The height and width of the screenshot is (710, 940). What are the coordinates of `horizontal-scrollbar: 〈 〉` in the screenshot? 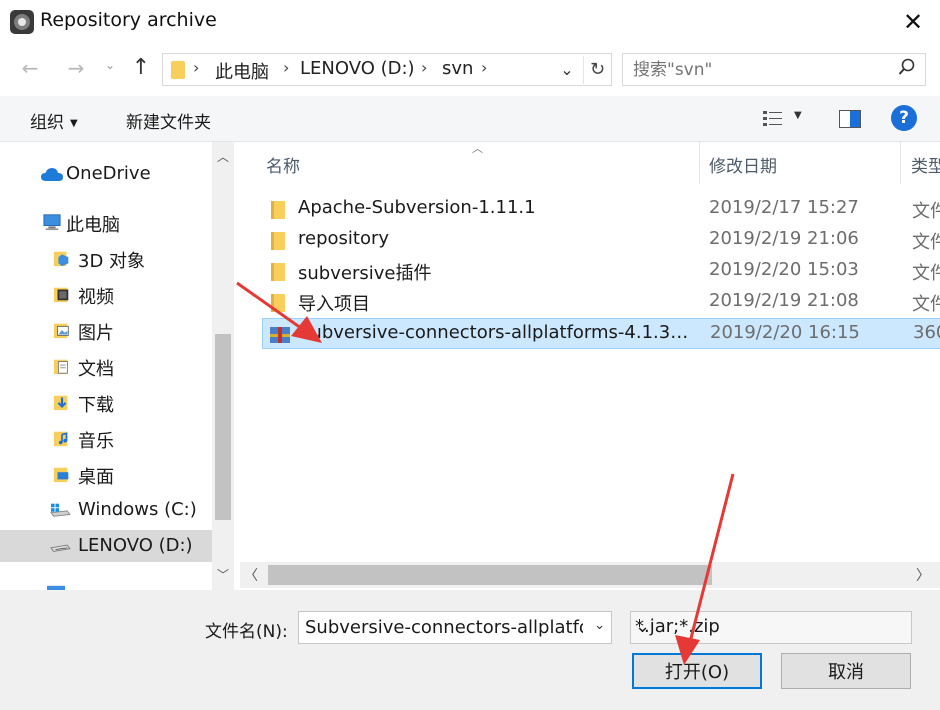 It's located at (590, 575).